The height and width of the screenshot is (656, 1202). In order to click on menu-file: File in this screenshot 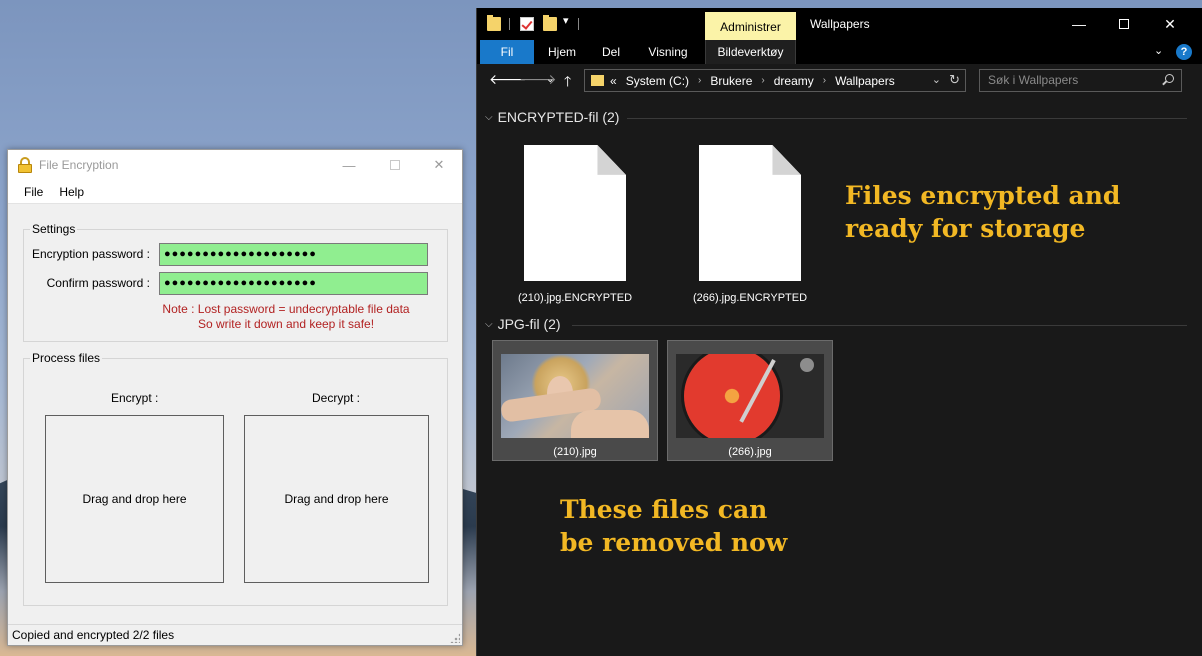, I will do `click(33, 192)`.